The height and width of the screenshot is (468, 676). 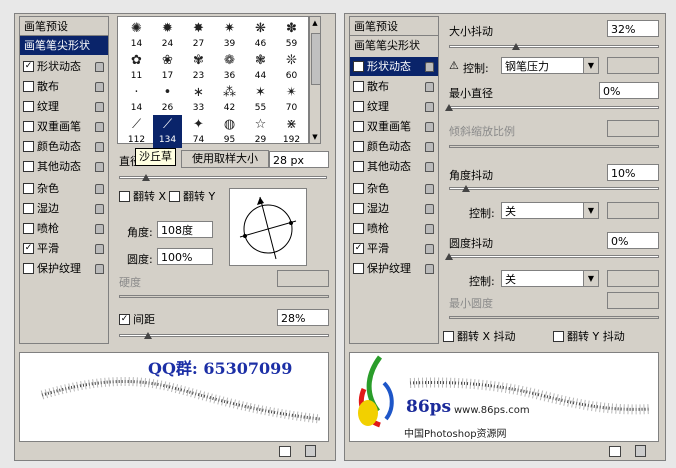 What do you see at coordinates (554, 256) in the screenshot?
I see `roundness-jitter-slider` at bounding box center [554, 256].